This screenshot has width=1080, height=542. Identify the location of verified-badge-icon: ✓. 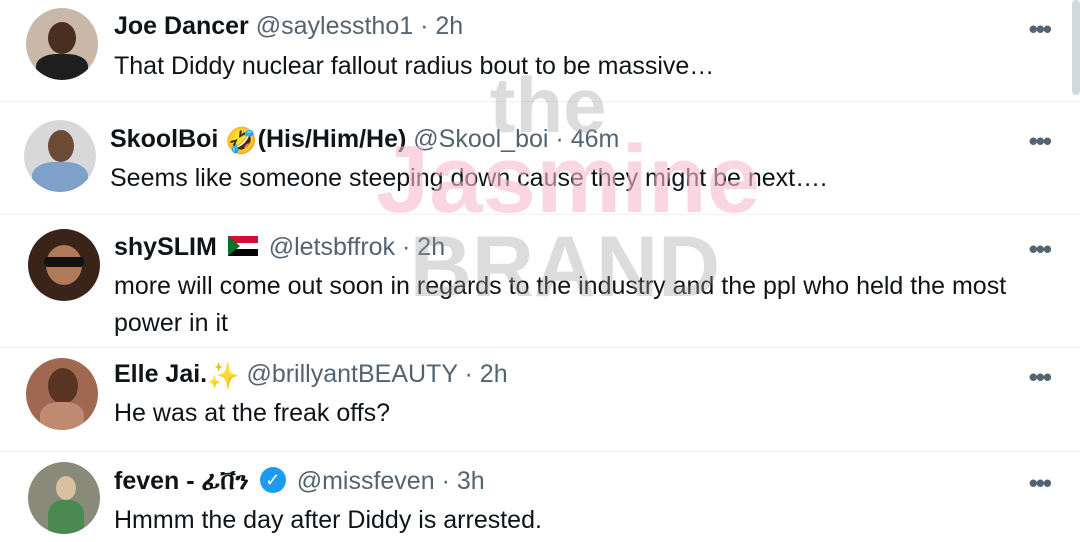
(272, 480).